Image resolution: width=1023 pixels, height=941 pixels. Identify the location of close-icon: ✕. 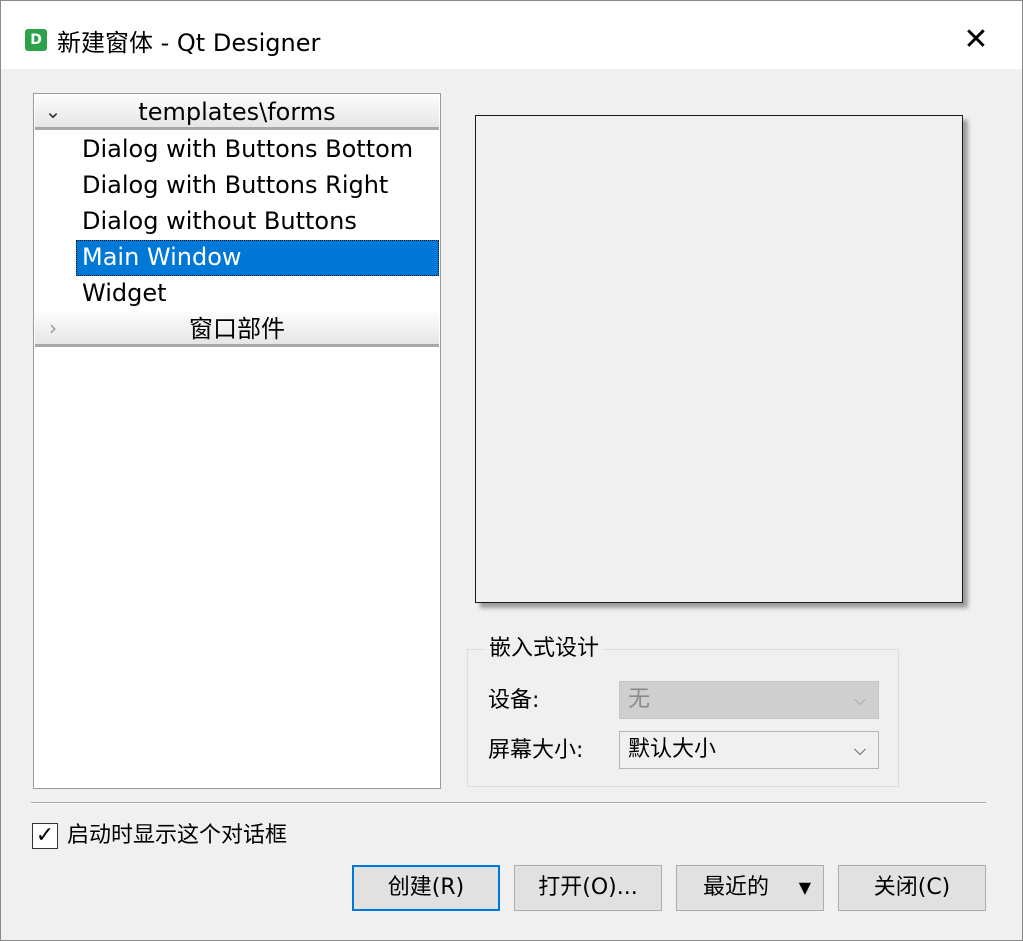
(976, 39).